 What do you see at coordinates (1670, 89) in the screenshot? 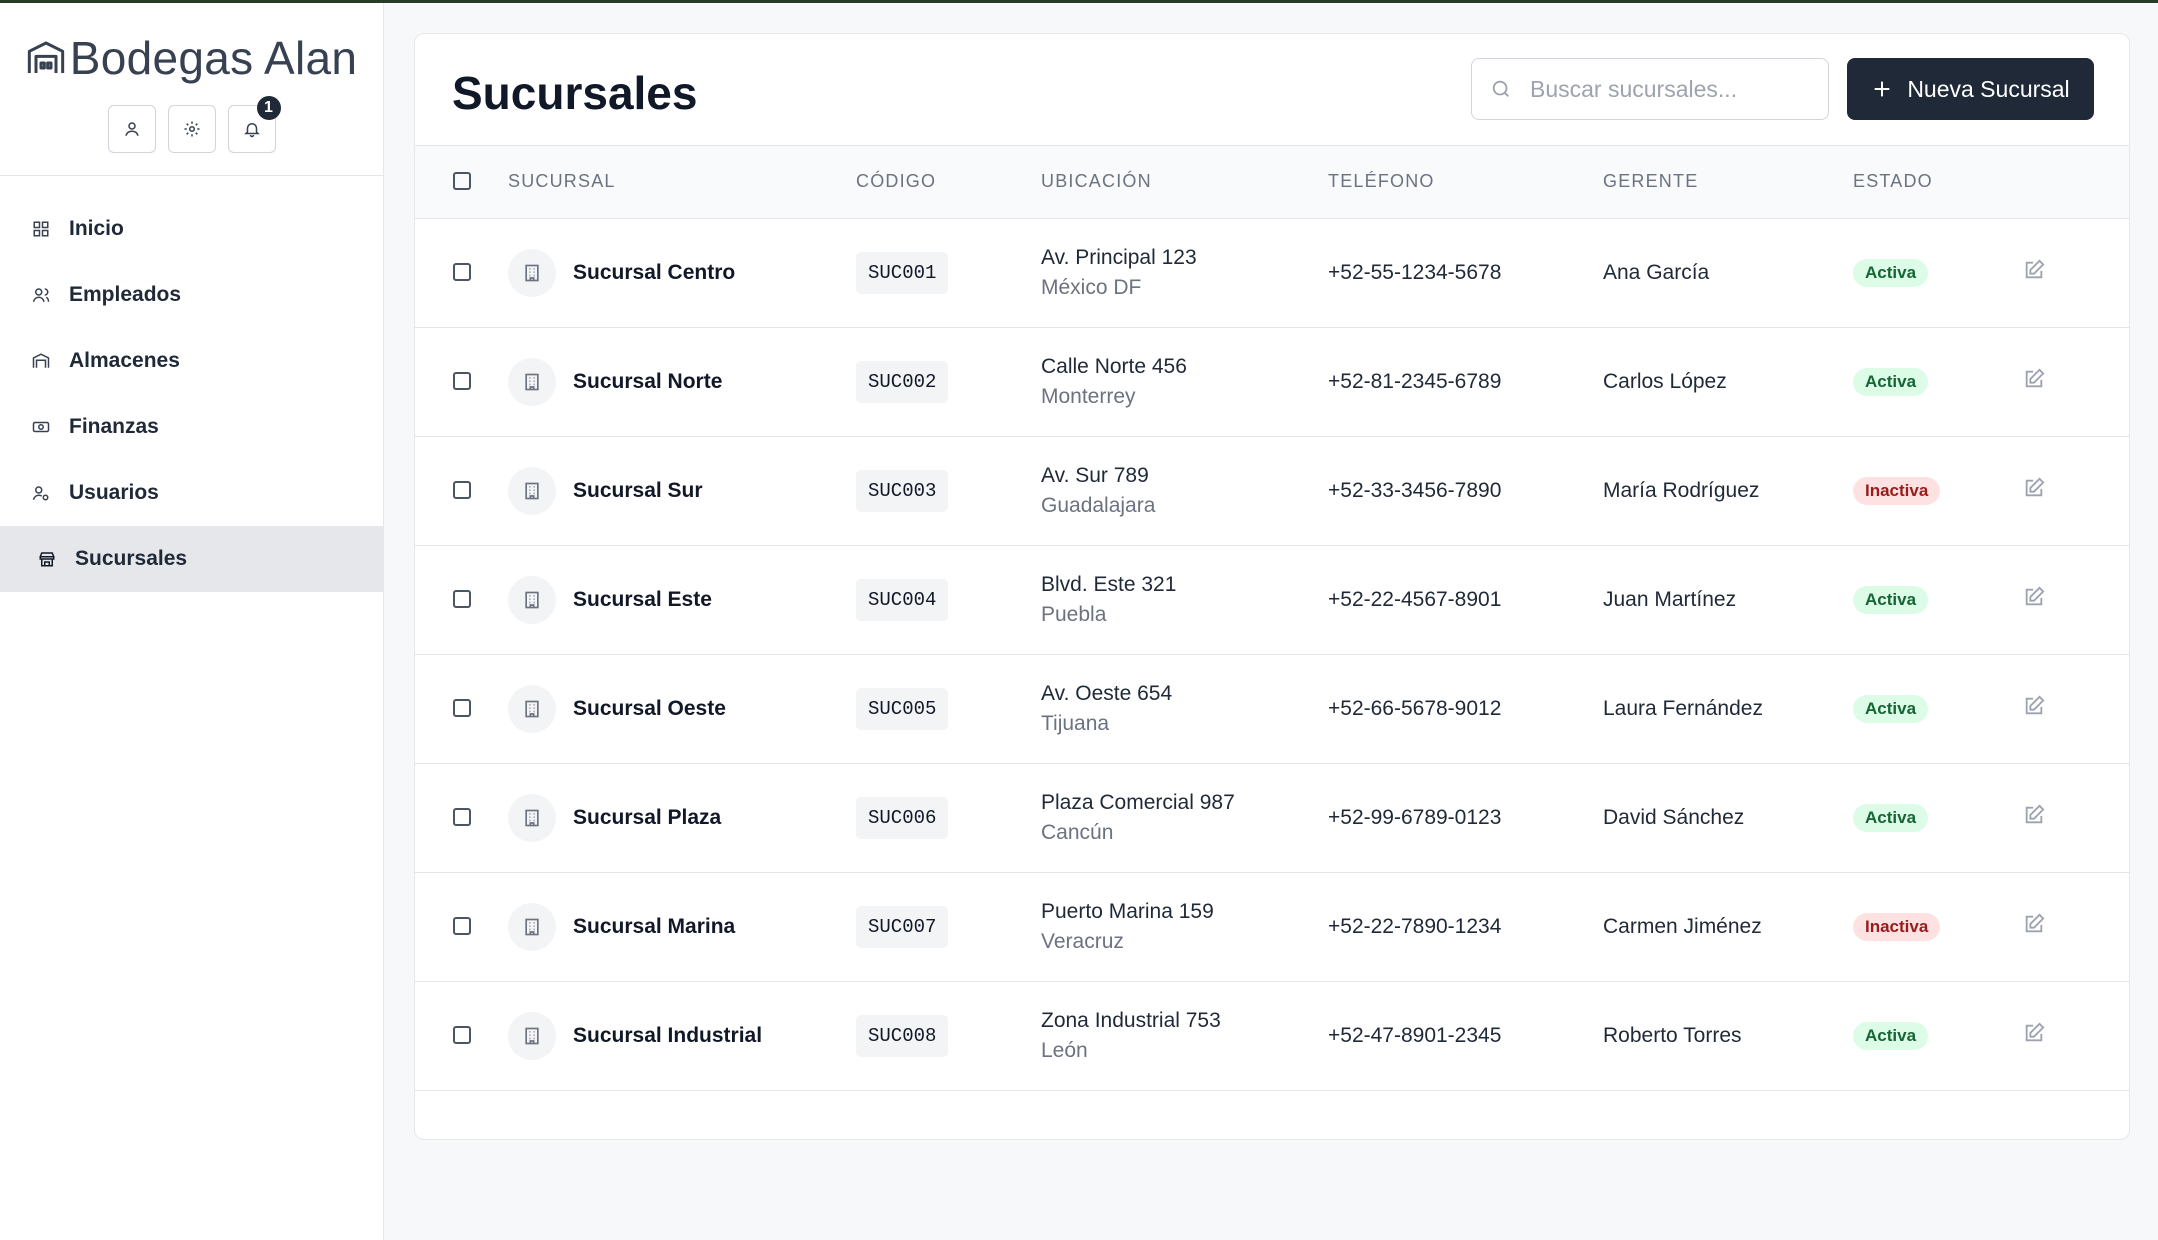
I see `search-input` at bounding box center [1670, 89].